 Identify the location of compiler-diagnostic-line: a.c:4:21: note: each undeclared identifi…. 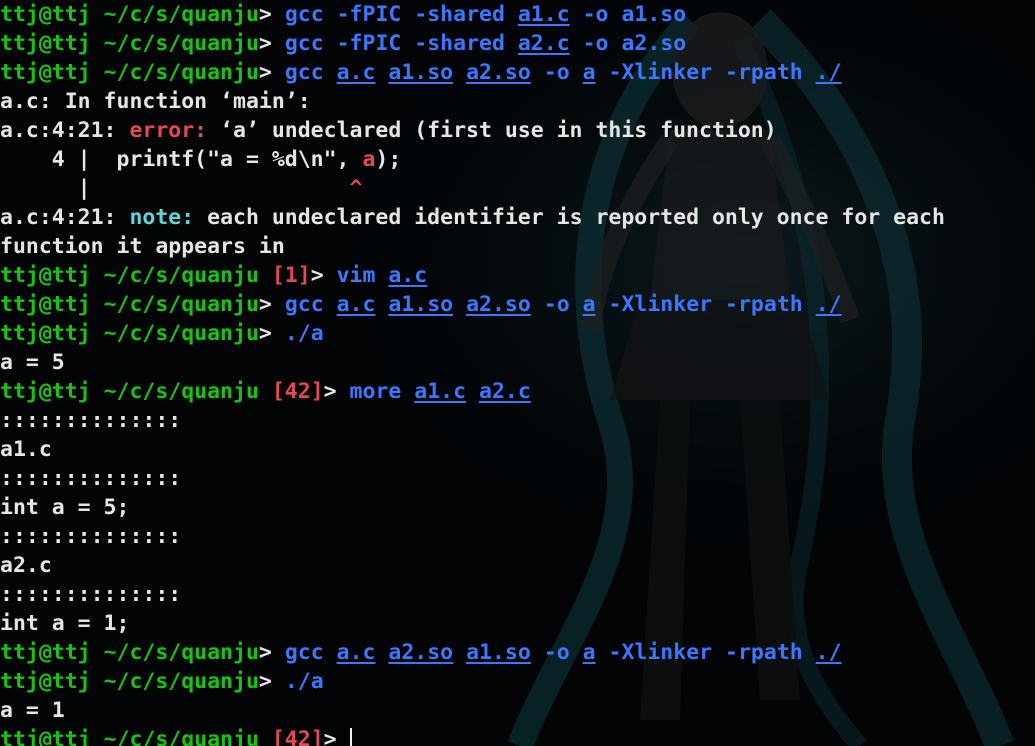
(472, 217).